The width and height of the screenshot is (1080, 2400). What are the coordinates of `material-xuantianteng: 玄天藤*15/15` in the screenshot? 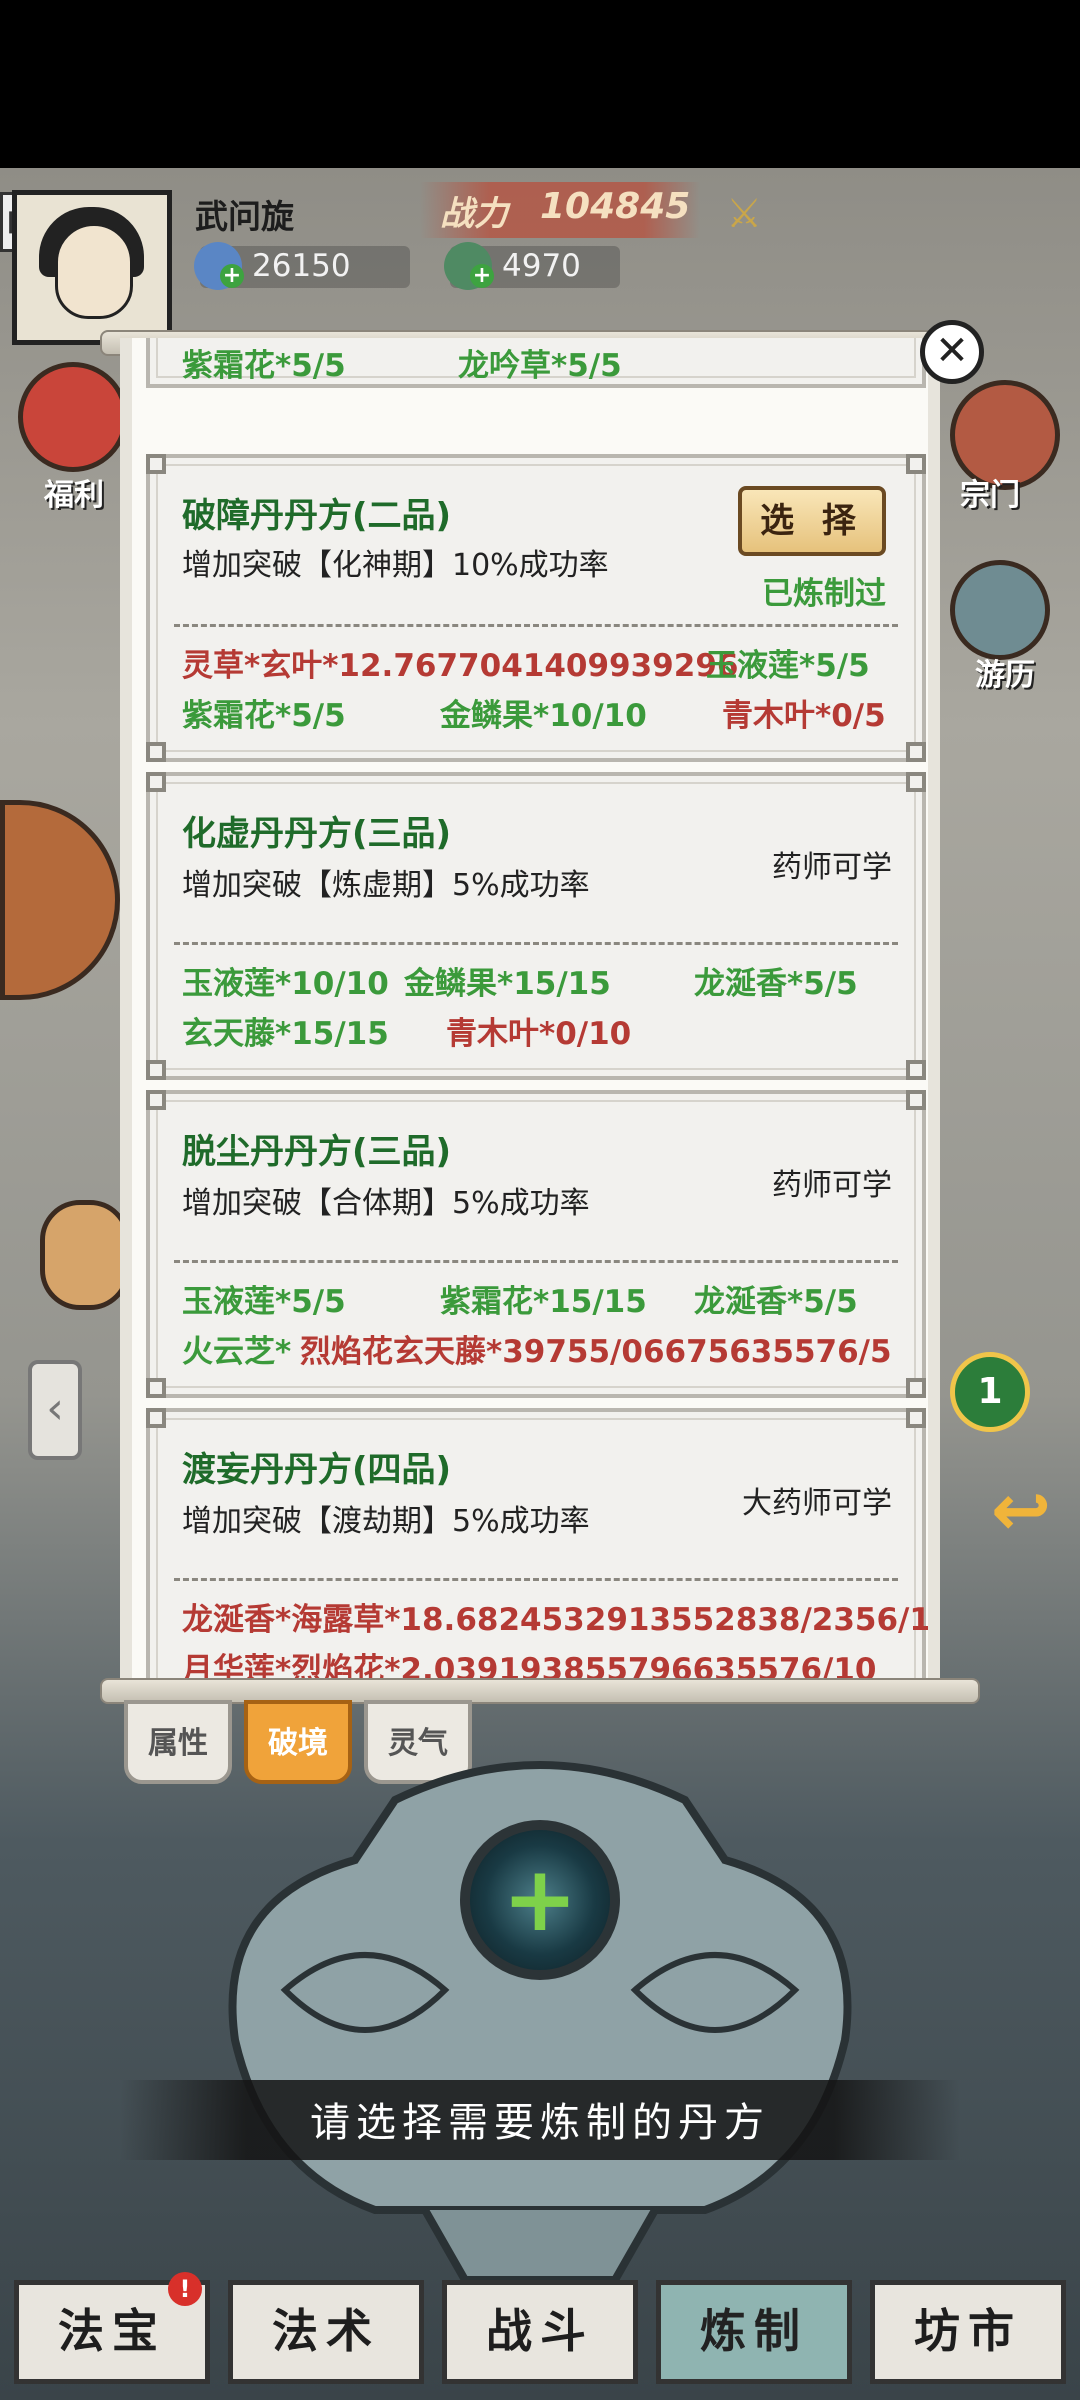 It's located at (285, 1034).